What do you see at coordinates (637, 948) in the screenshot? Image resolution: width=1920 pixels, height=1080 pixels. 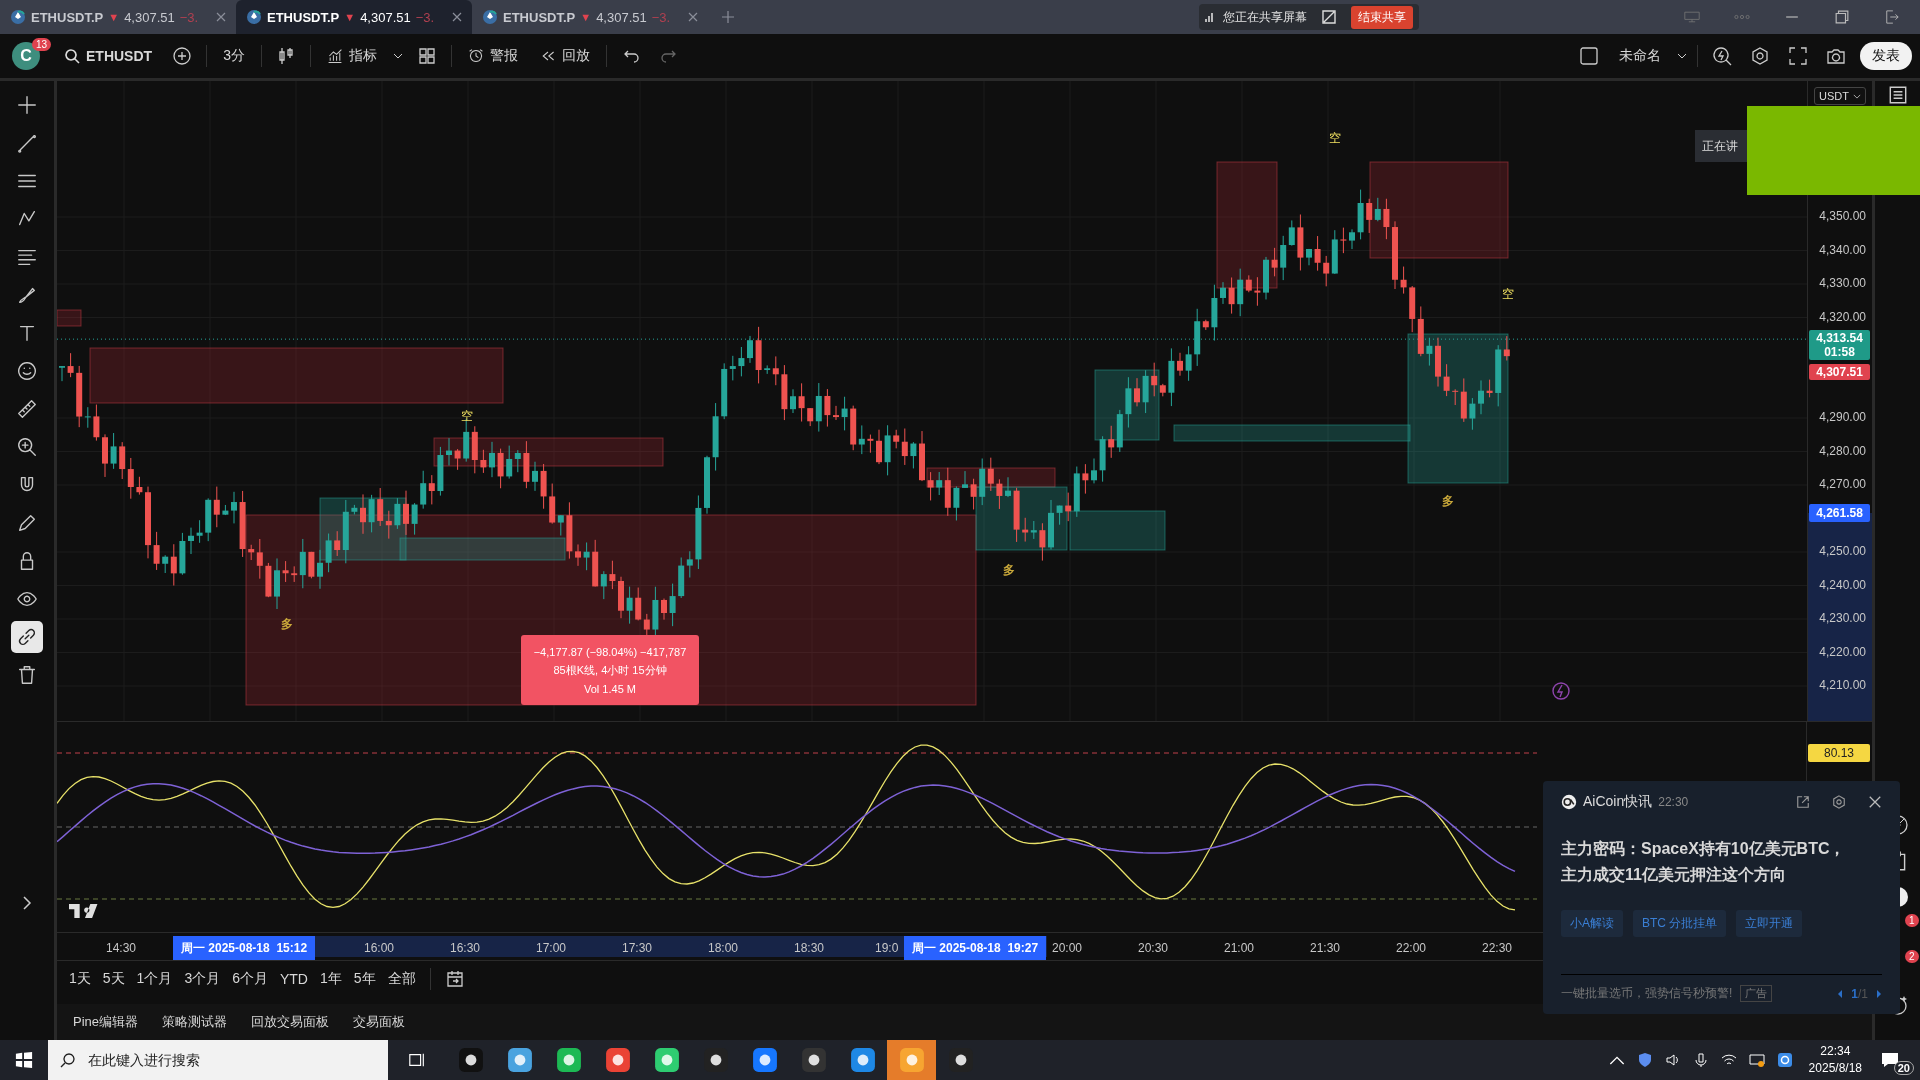 I see `time-label: 17:30` at bounding box center [637, 948].